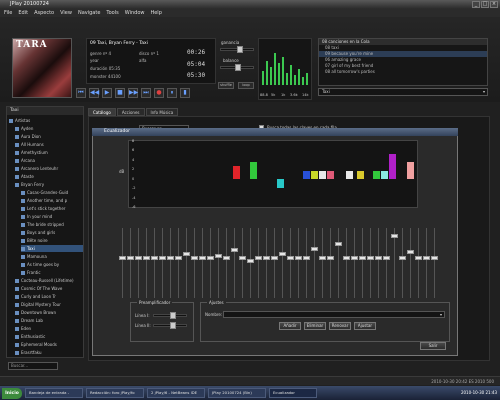  What do you see at coordinates (115, 393) in the screenshot?
I see `taskbar-item: Redacción: foro jPlay/fo` at bounding box center [115, 393].